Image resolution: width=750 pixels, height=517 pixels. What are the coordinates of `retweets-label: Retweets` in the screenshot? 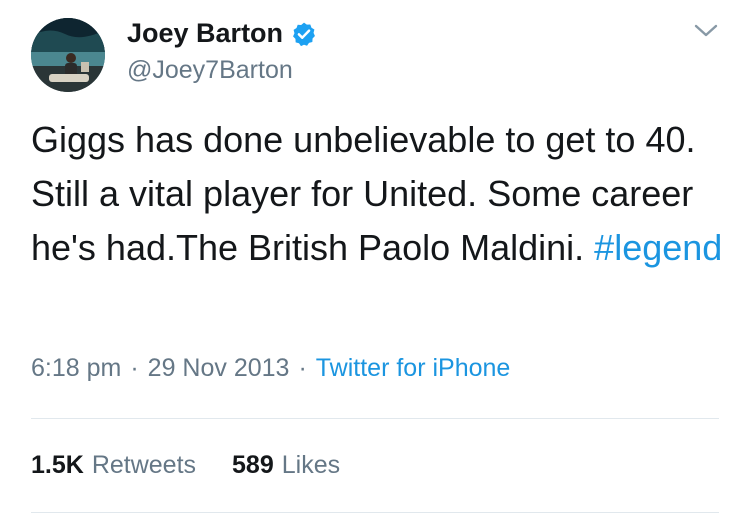 It's located at (144, 465).